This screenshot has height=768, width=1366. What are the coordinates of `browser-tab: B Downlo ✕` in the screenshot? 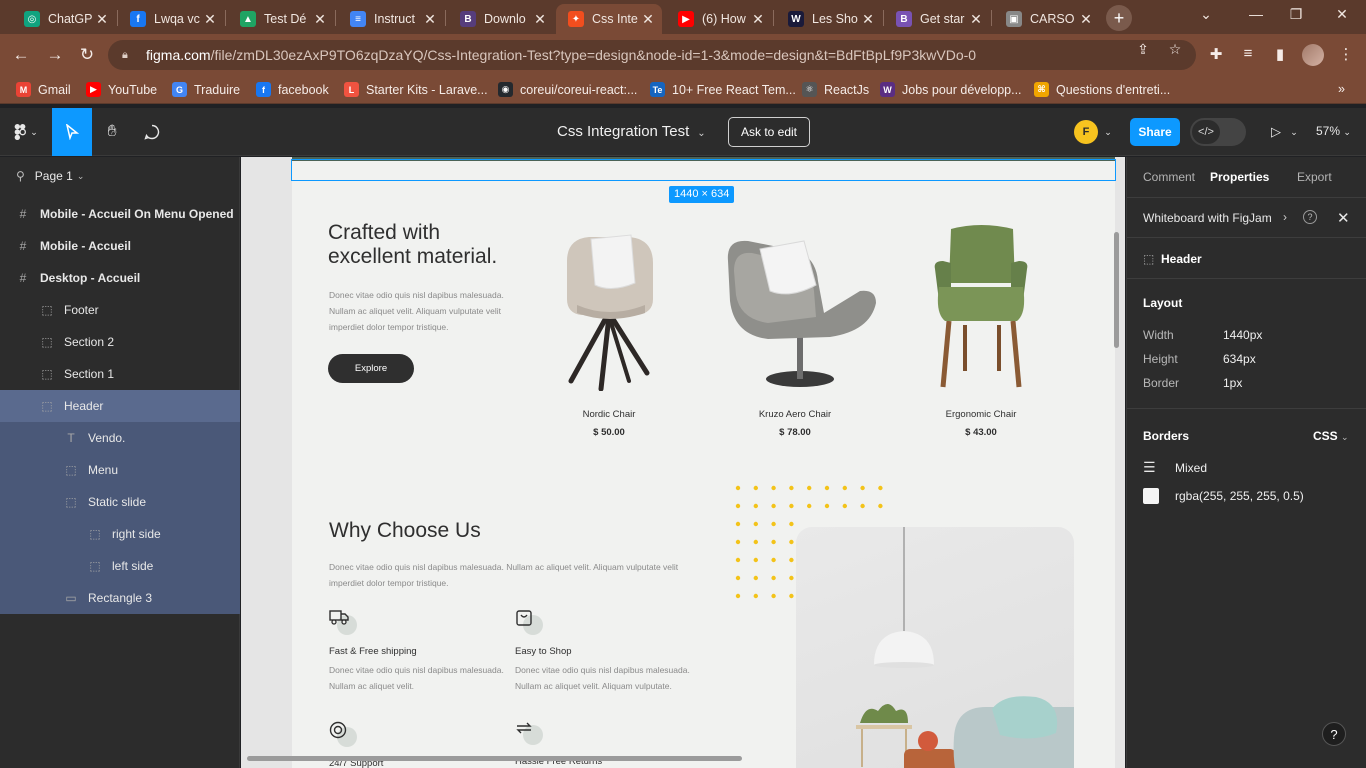 It's located at (501, 19).